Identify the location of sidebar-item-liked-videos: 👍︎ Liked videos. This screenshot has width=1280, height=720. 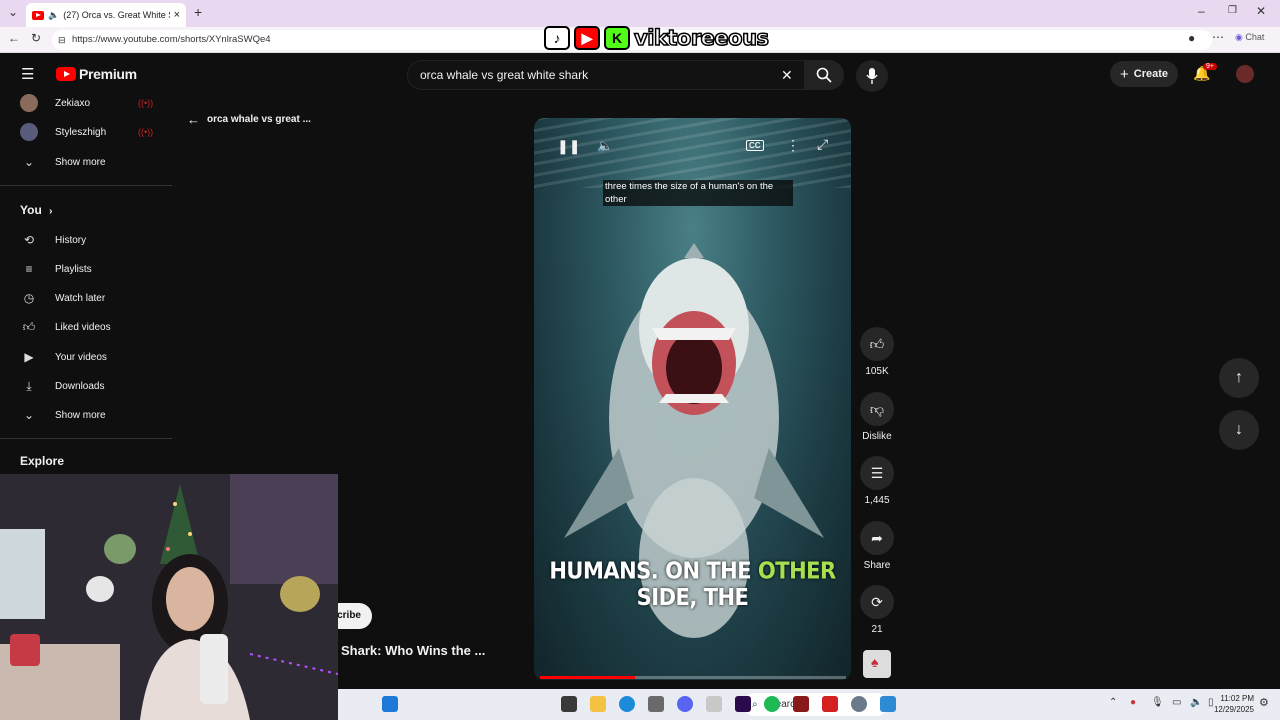
(86, 327).